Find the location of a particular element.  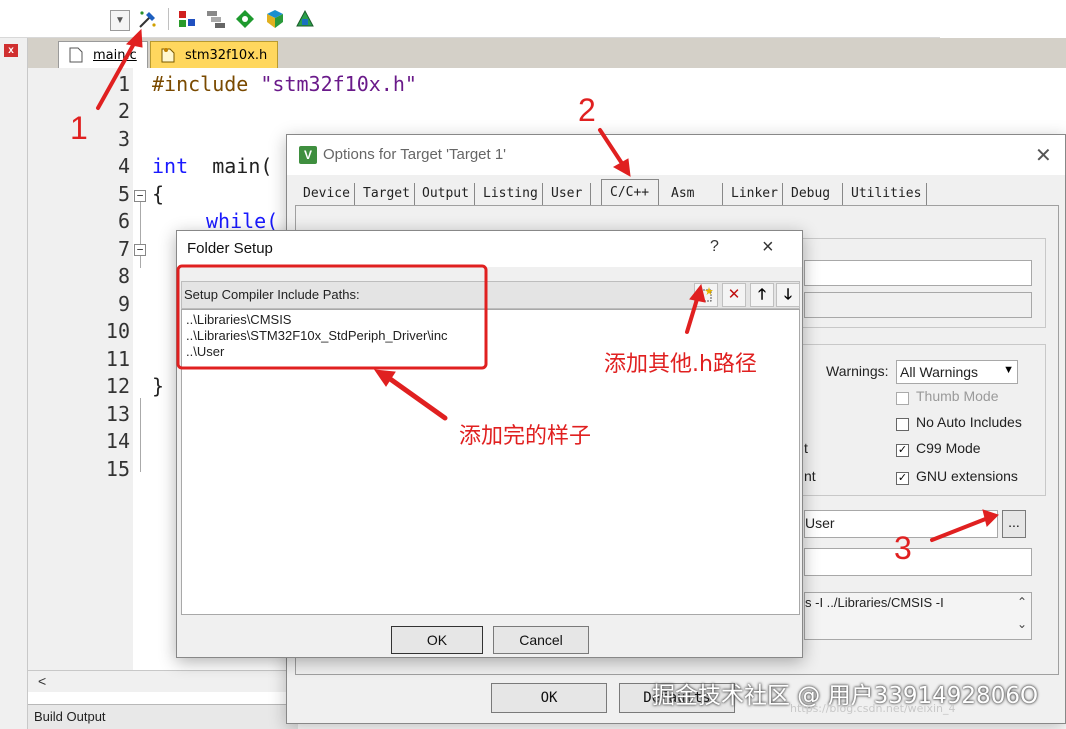

annotation-number-1: 1 is located at coordinates (79, 128).